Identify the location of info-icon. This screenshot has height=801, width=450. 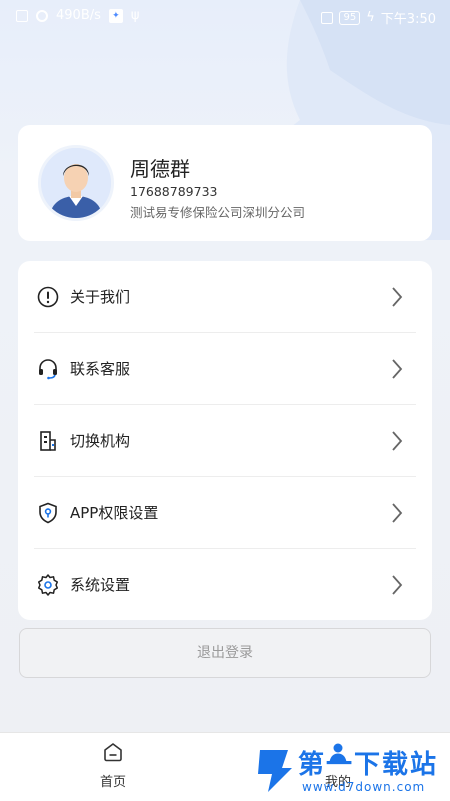
(48, 297).